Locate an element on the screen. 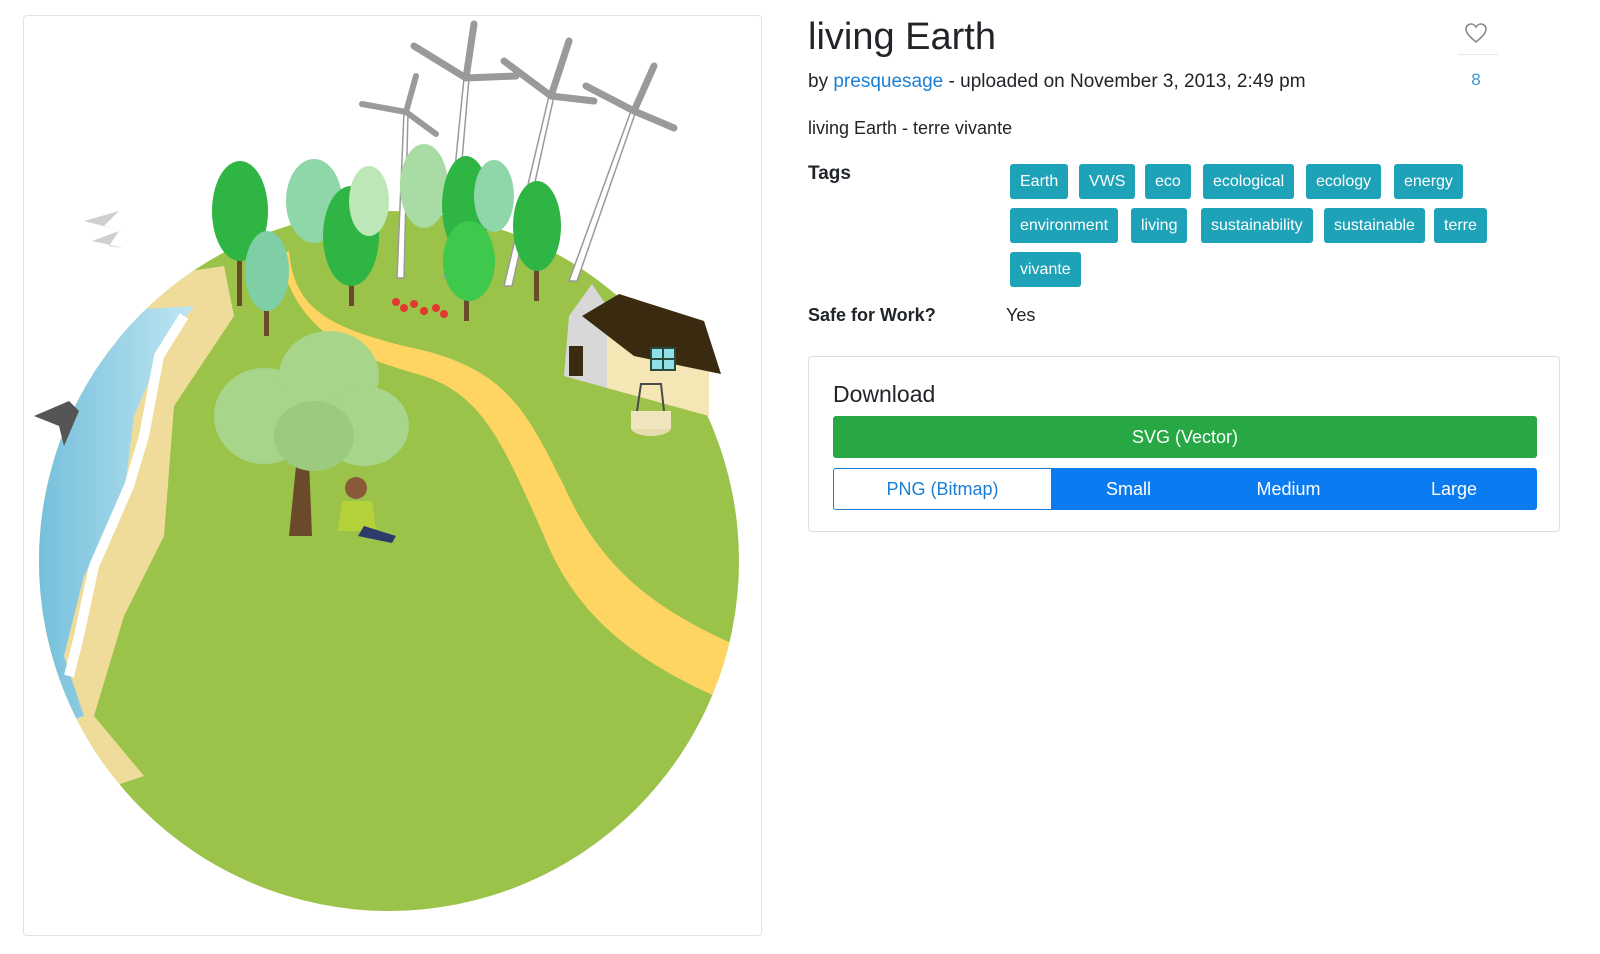  download-title: Download is located at coordinates (884, 394).